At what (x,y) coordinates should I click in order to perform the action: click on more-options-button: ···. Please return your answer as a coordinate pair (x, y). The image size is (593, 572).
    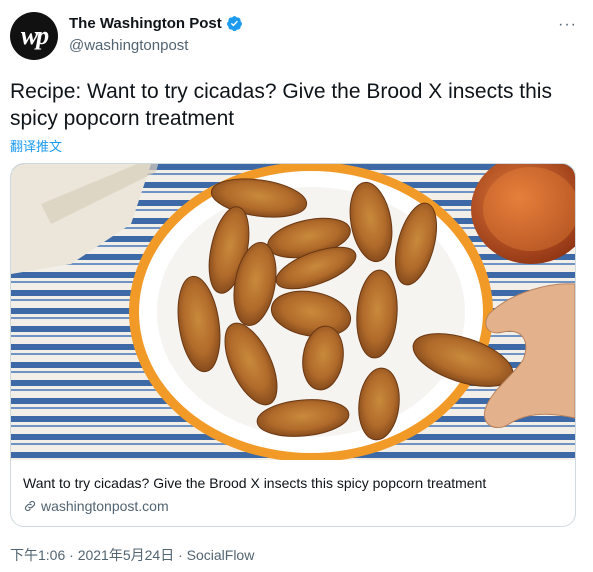
    Looking at the image, I should click on (567, 25).